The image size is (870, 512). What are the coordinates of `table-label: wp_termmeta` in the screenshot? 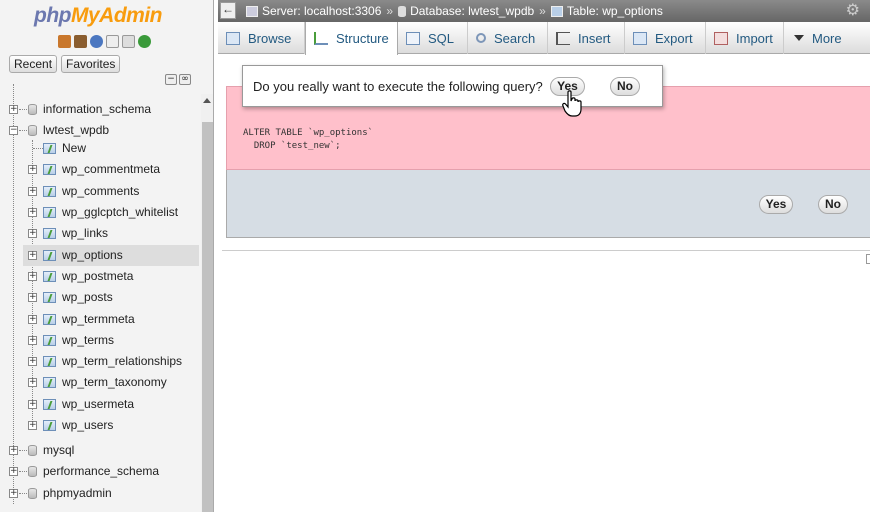 It's located at (98, 319).